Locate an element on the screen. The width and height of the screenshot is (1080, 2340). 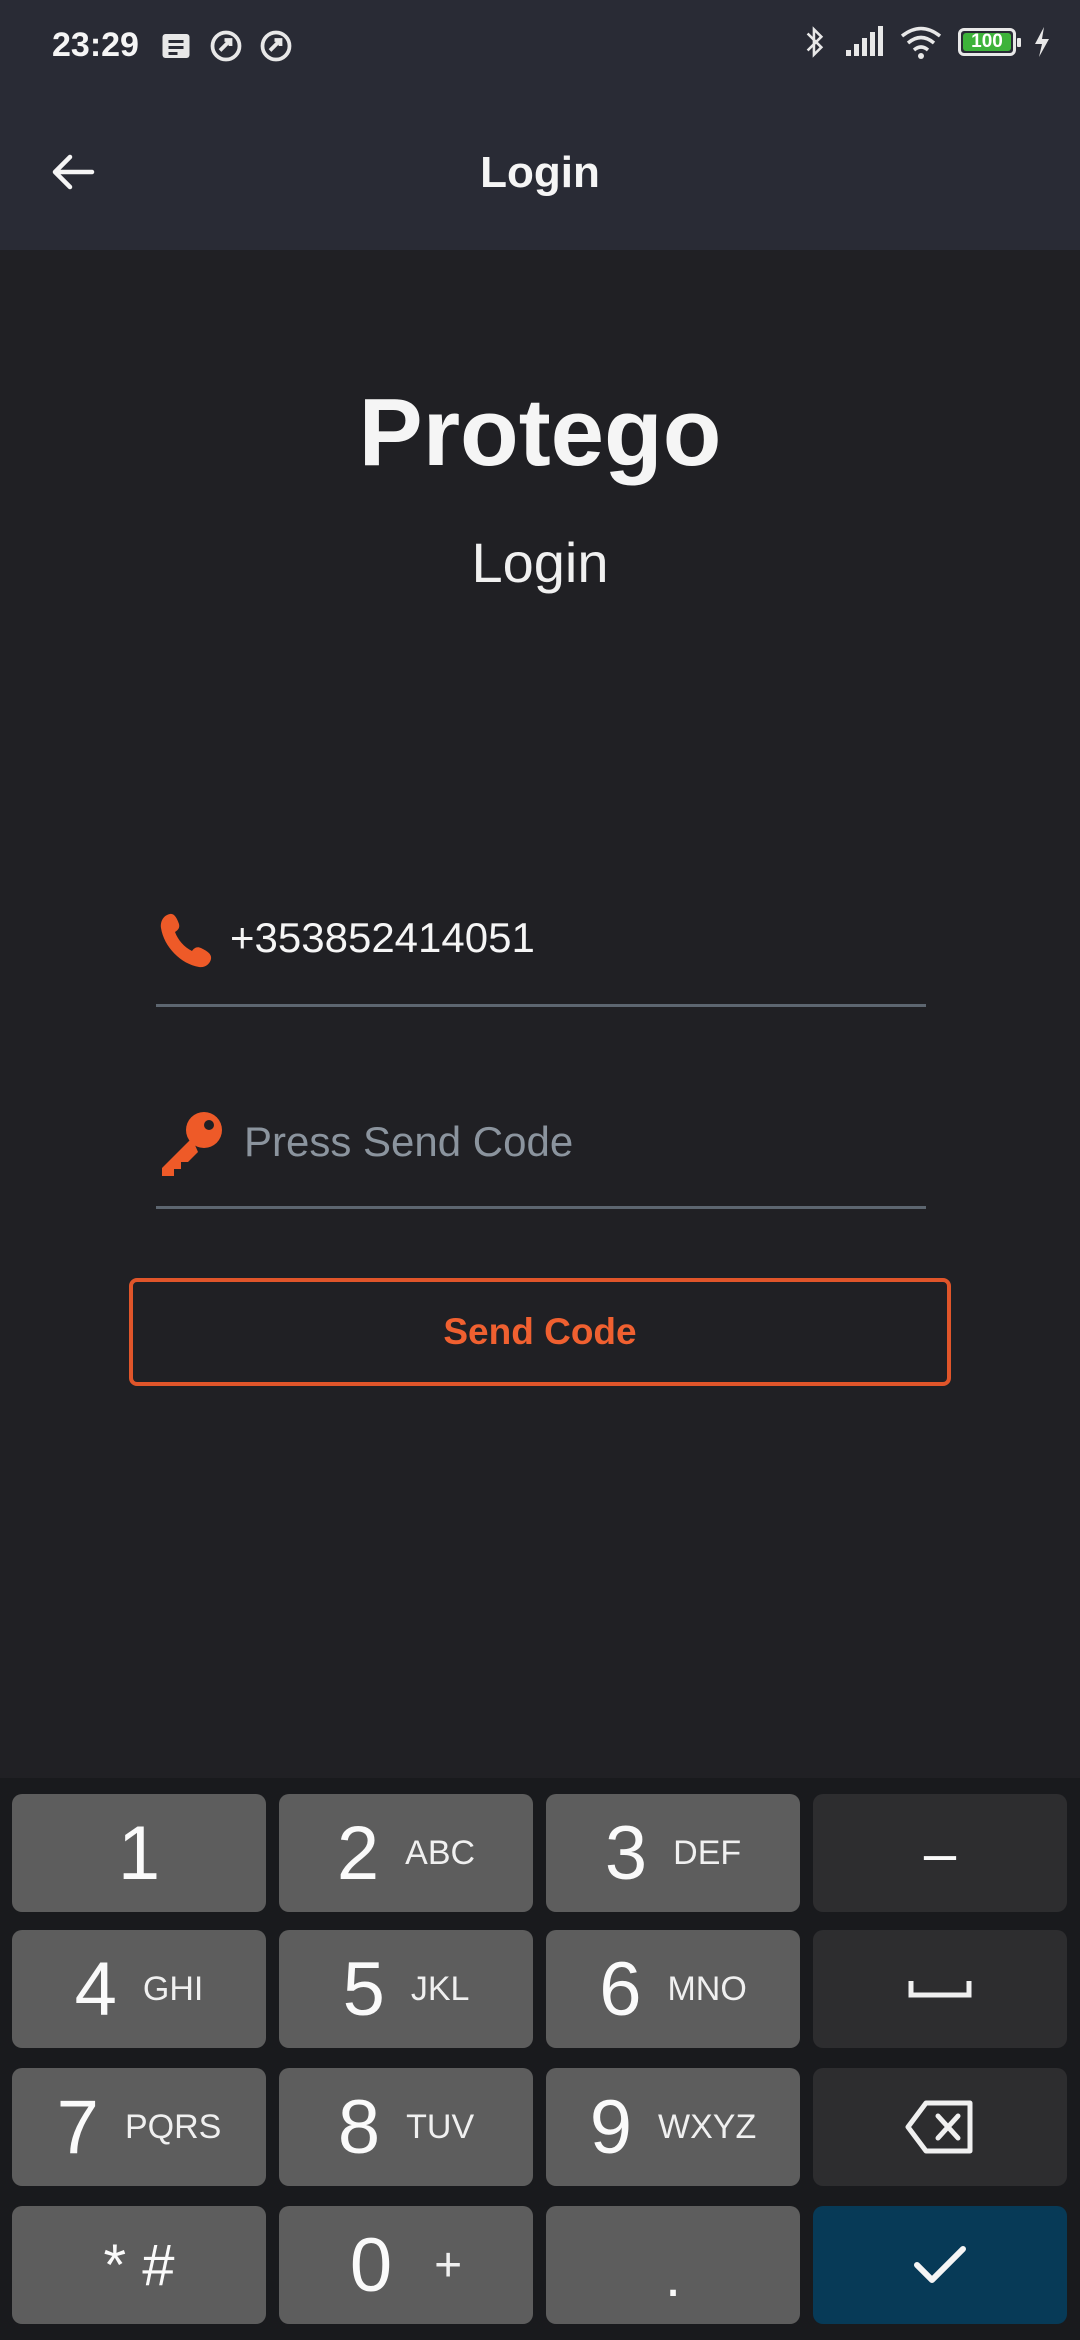
space-icon is located at coordinates (940, 1989).